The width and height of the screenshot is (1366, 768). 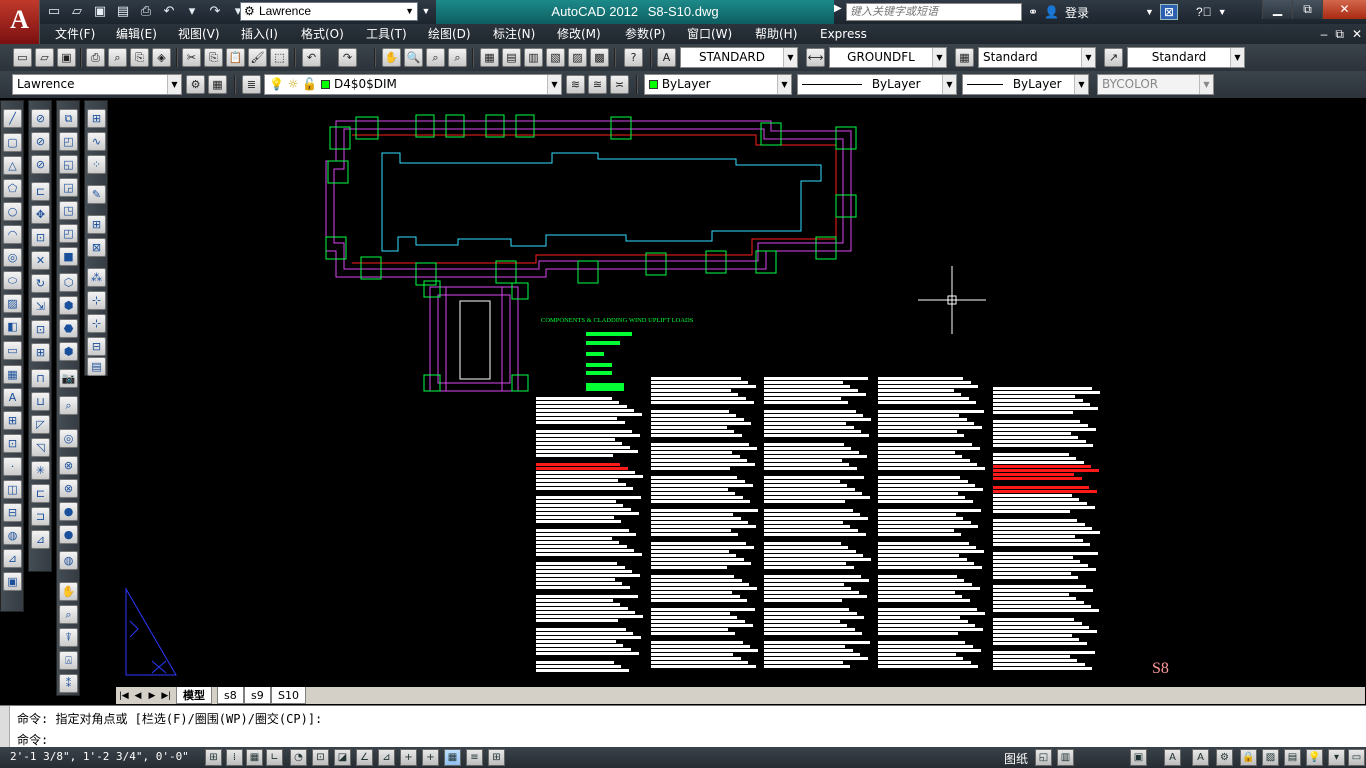 I want to click on help-icon: ?⃝, so click(x=1204, y=12).